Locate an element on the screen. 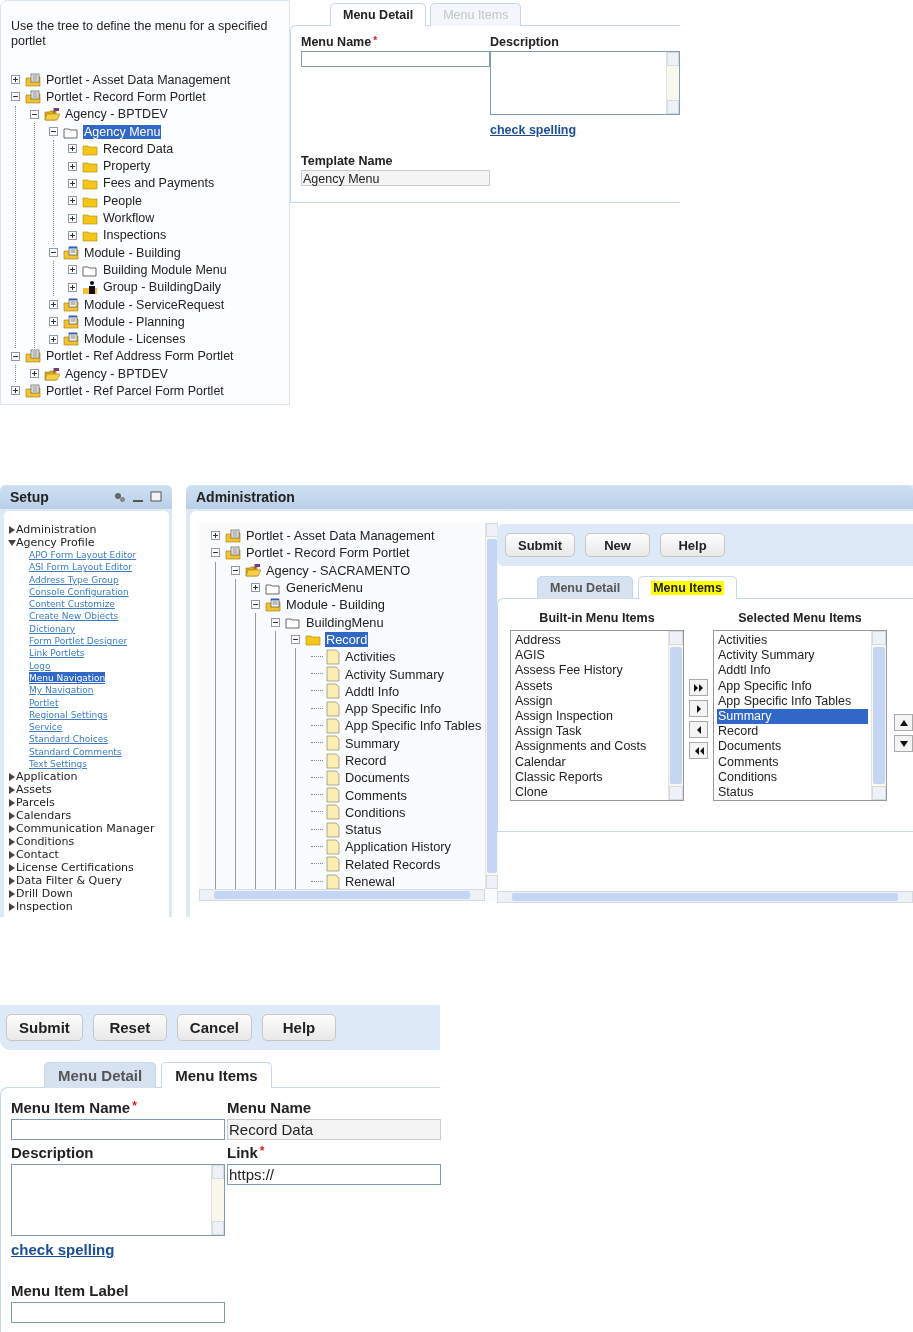  setup-link: Regional Settings is located at coordinates (68, 715).